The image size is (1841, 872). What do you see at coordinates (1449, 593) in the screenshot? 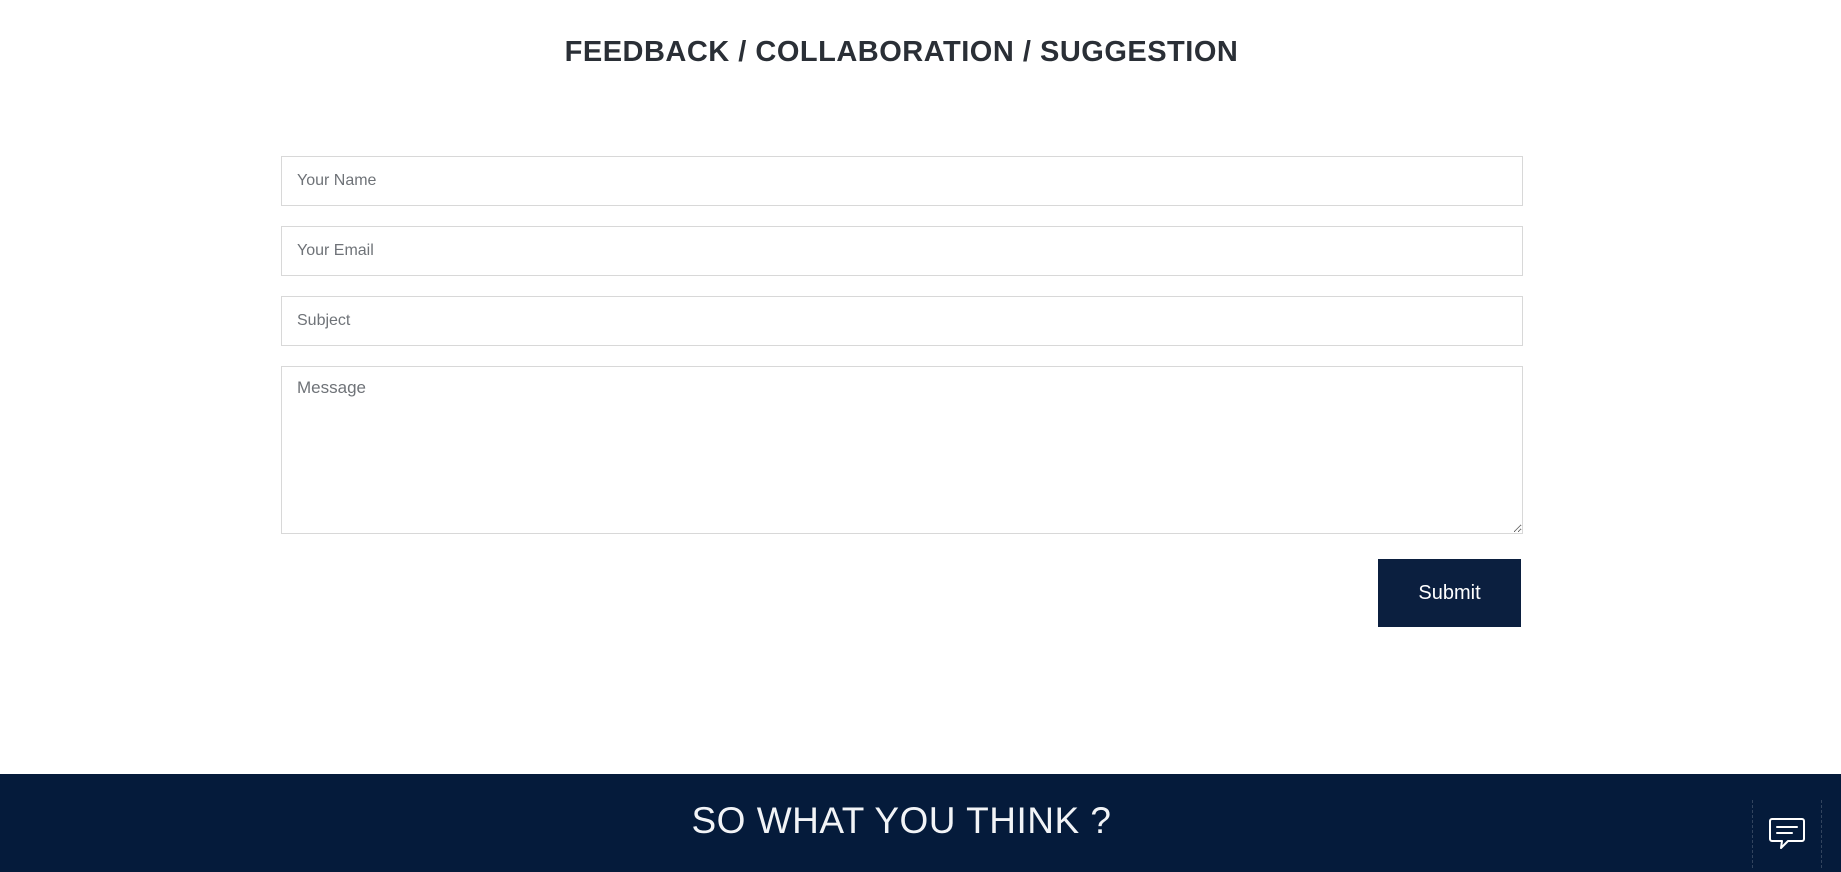
I see `submit-button: Submit` at bounding box center [1449, 593].